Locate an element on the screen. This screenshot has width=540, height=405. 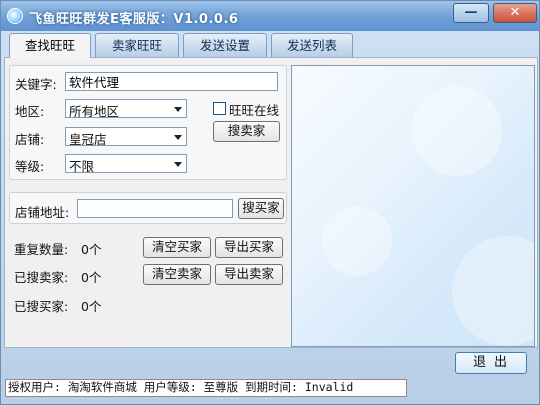
window-title: 飞鱼旺旺群发E客服版：V1.0.0.6 is located at coordinates (134, 19).